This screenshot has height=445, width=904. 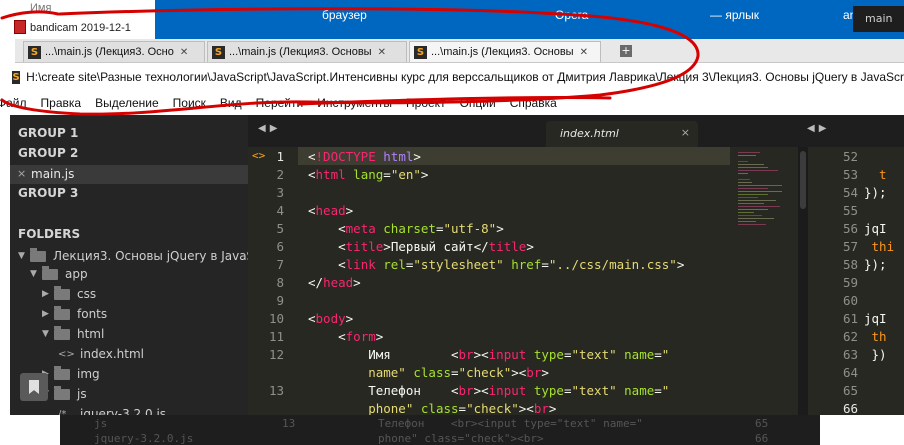 What do you see at coordinates (850, 300) in the screenshot?
I see `line-number: 60` at bounding box center [850, 300].